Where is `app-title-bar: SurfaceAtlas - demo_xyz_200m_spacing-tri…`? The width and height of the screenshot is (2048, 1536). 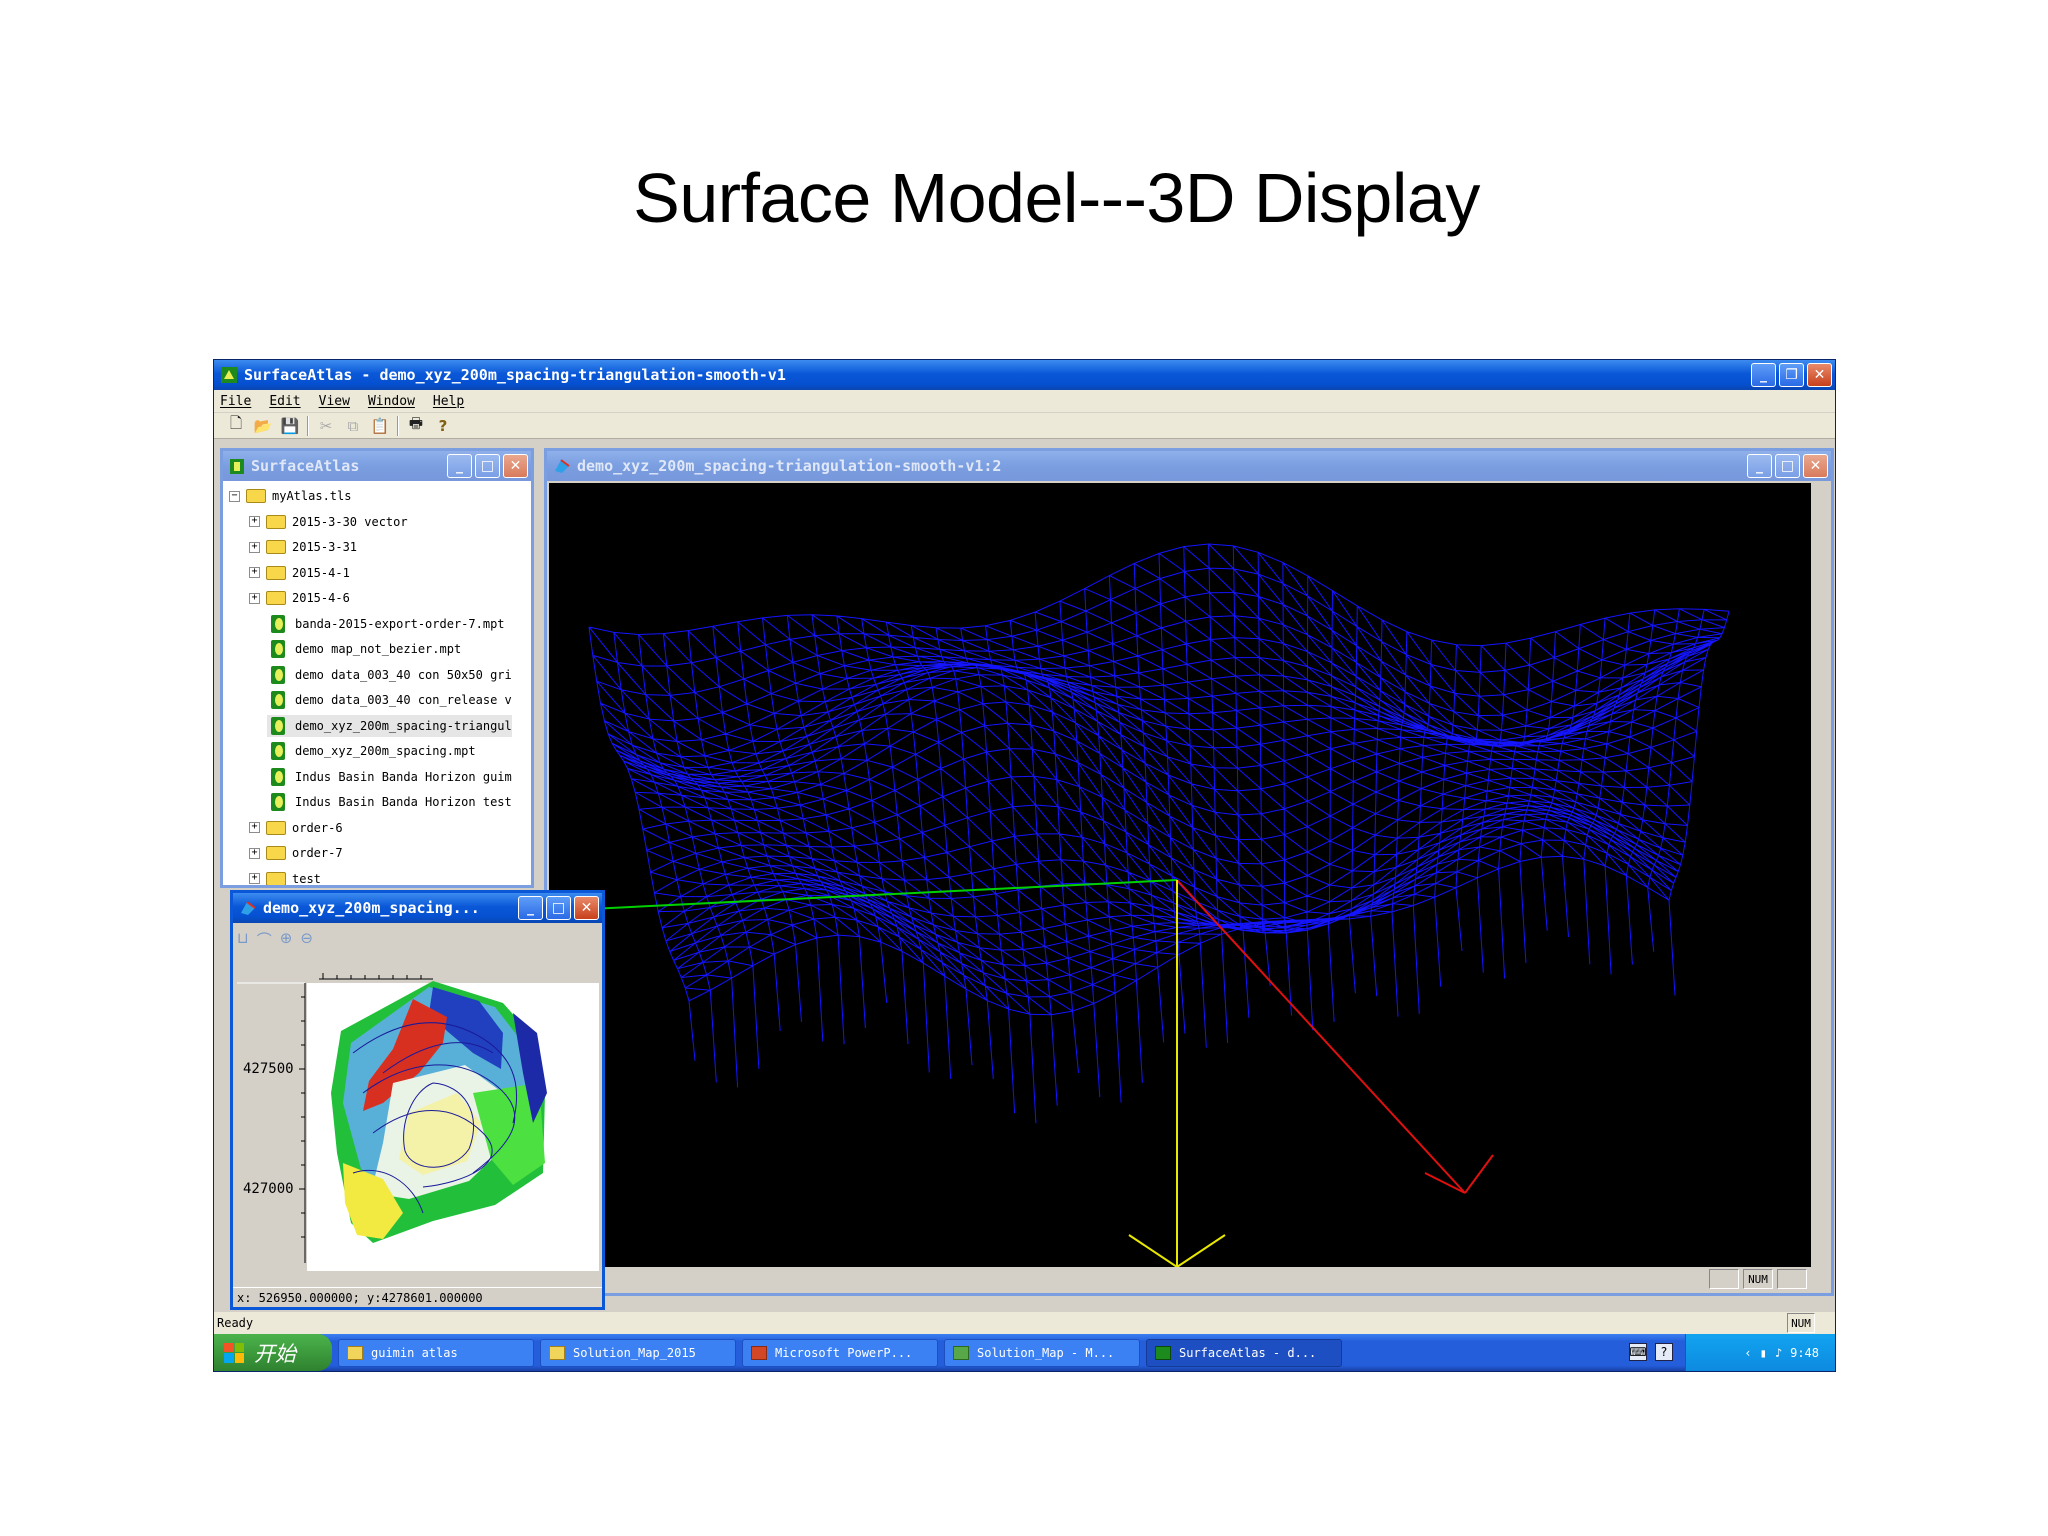
app-title-bar: SurfaceAtlas - demo_xyz_200m_spacing-tri… is located at coordinates (1024, 375).